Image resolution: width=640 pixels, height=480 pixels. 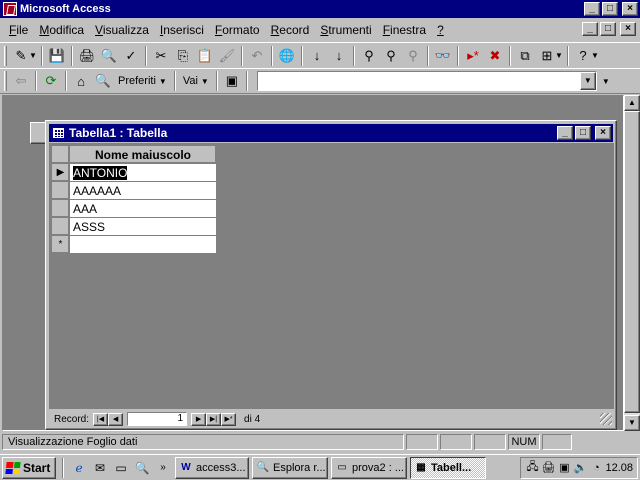 I want to click on print-preview-icon: 🔍, so click(x=109, y=56).